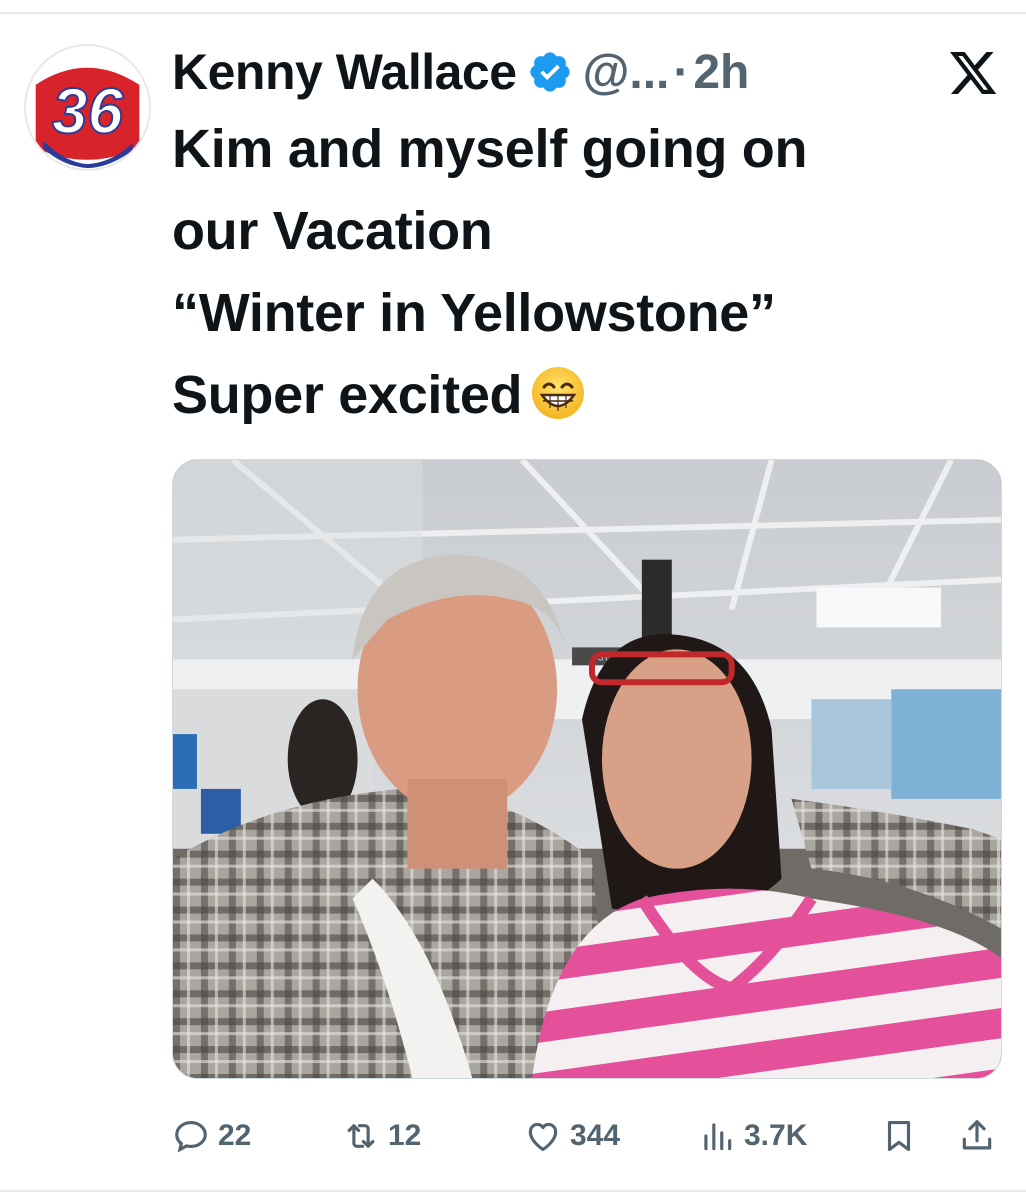 This screenshot has height=1200, width=1026. What do you see at coordinates (513, 13) in the screenshot?
I see `top-divider` at bounding box center [513, 13].